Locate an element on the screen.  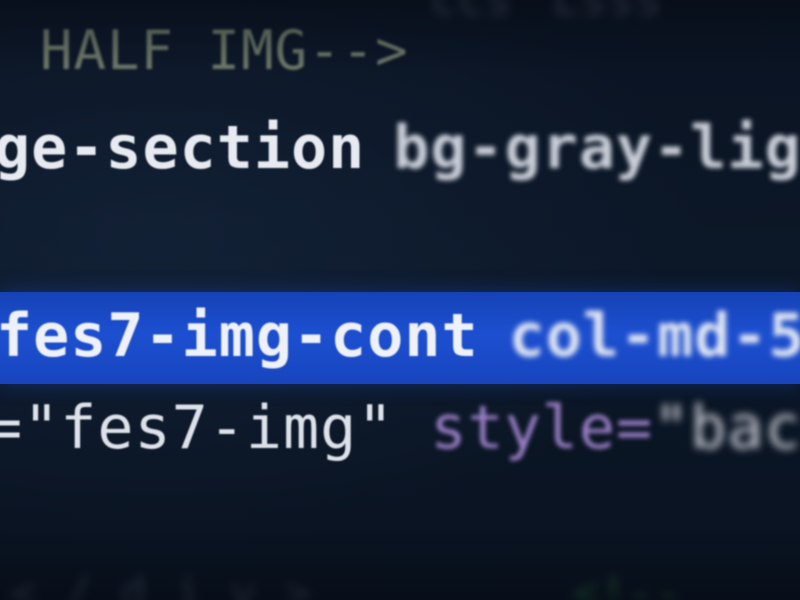
code-token: ccs is located at coordinates (471, 11).